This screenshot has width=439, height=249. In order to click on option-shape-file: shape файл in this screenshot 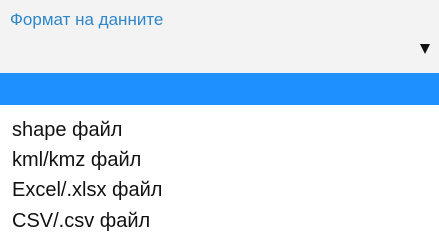, I will do `click(219, 130)`.